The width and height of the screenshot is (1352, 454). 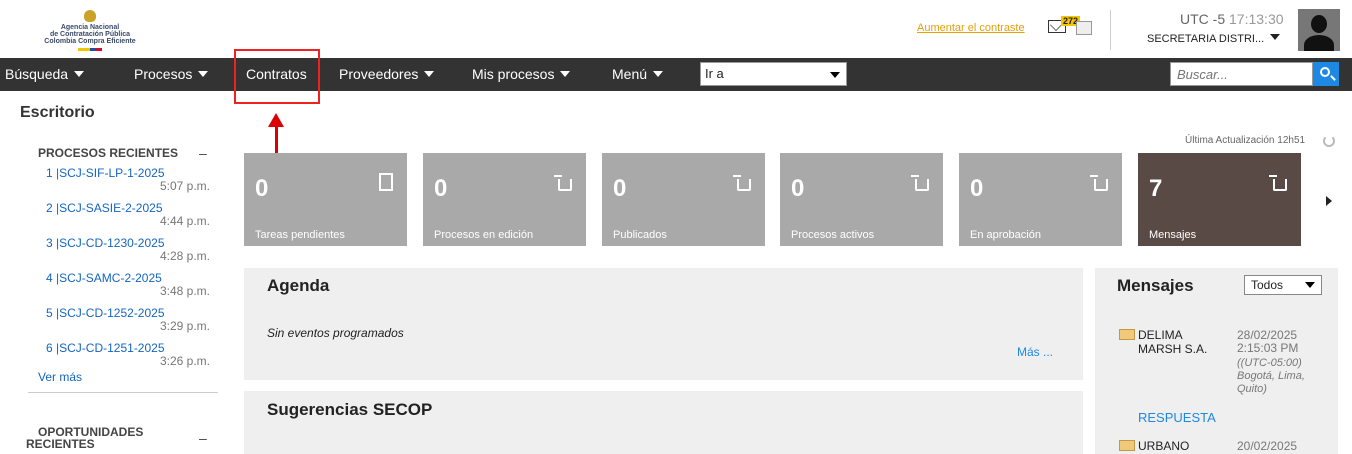 What do you see at coordinates (163, 74) in the screenshot?
I see `nav-label: Procesos` at bounding box center [163, 74].